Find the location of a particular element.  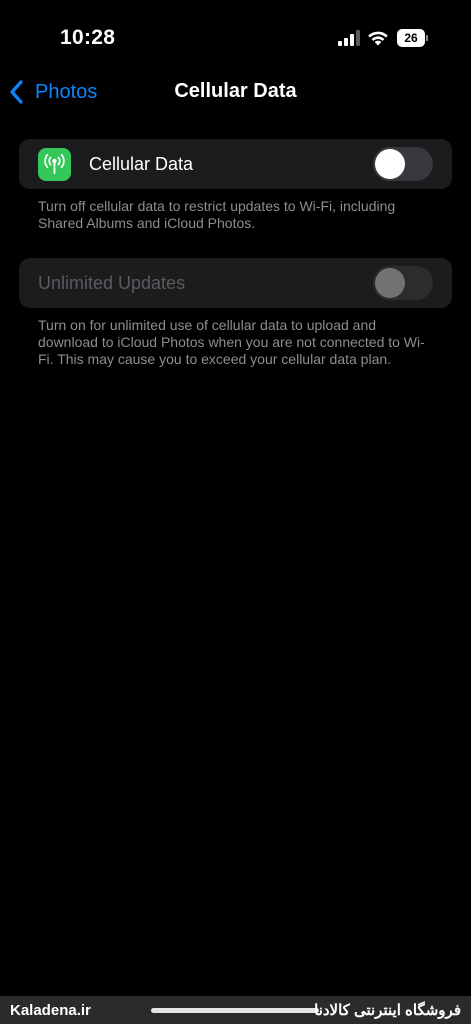

battery-level: 26 is located at coordinates (411, 38).